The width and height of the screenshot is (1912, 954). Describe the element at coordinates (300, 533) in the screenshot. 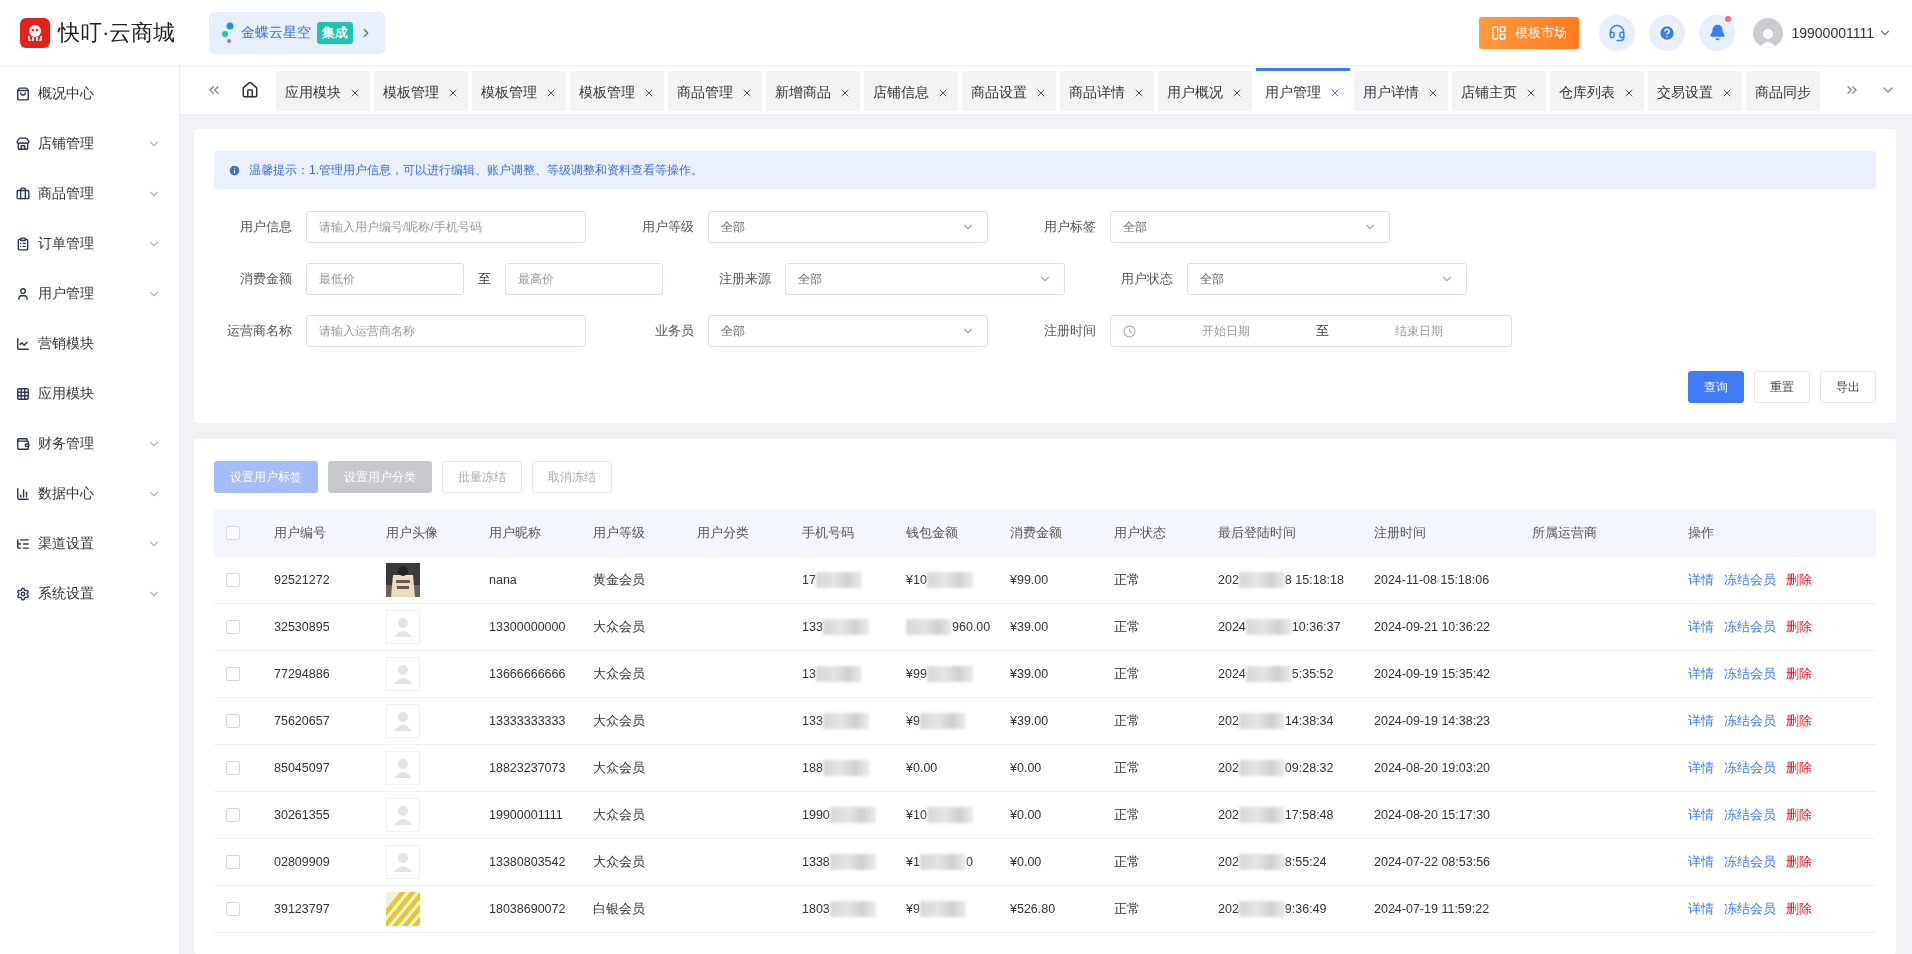

I see `column-header: 用户编号` at that location.